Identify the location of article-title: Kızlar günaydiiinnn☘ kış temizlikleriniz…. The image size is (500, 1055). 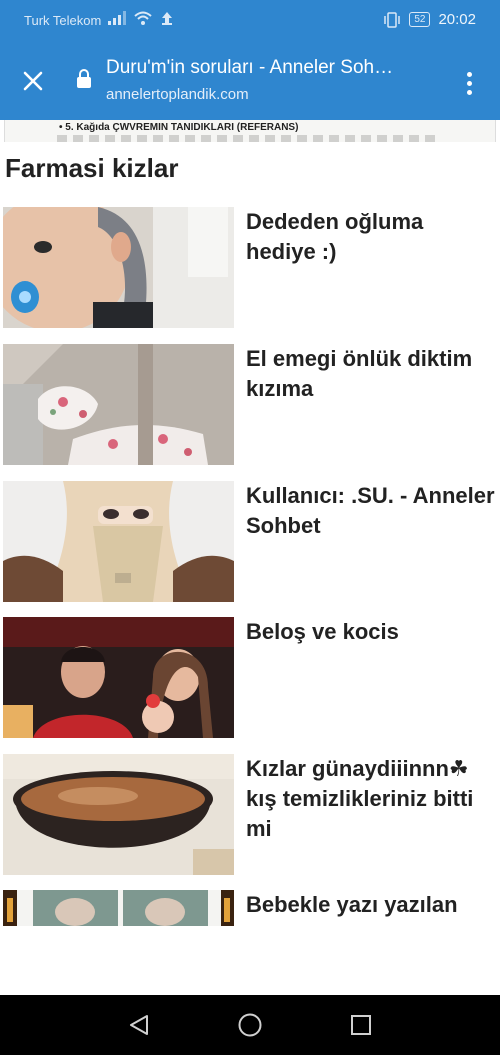
(371, 799).